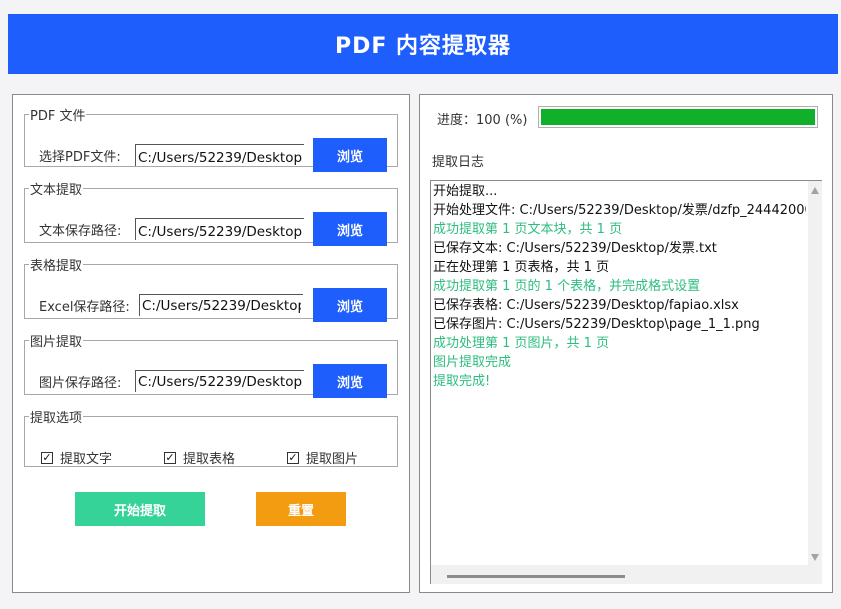 The height and width of the screenshot is (609, 841). I want to click on option-extract-text: ✓ 提取文字, so click(76, 457).